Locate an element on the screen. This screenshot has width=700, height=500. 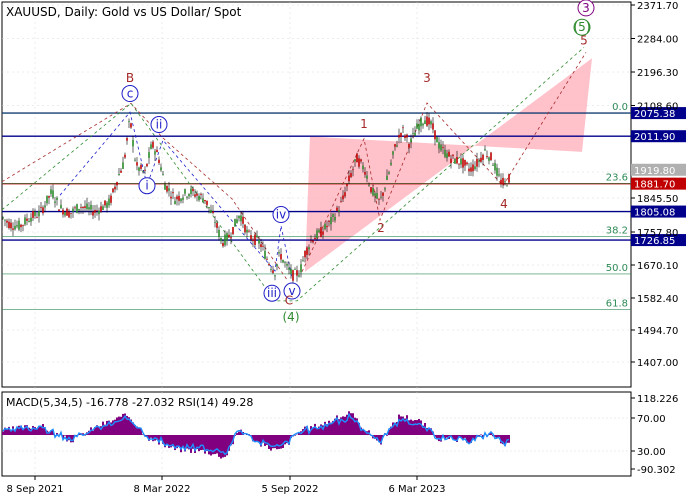
x-tick-label: 8 Sep 2021 is located at coordinates (34, 489).